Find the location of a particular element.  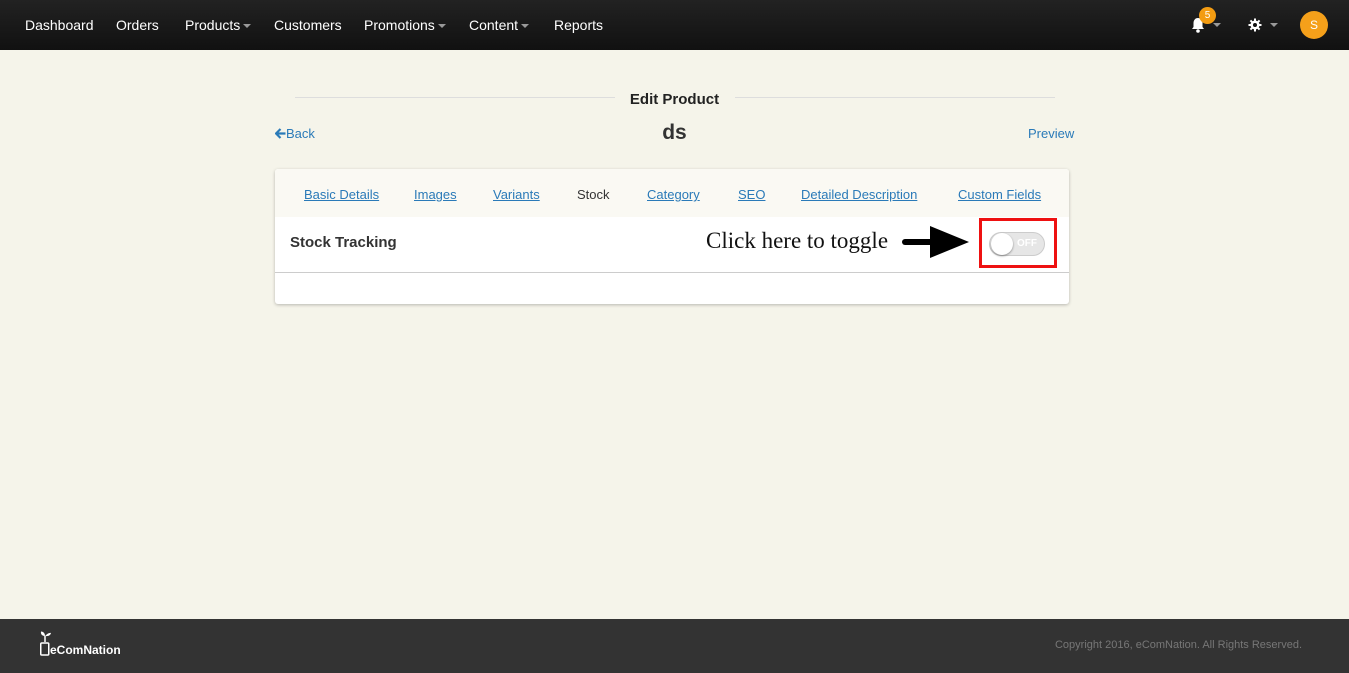

nav-content: Content is located at coordinates (499, 25).